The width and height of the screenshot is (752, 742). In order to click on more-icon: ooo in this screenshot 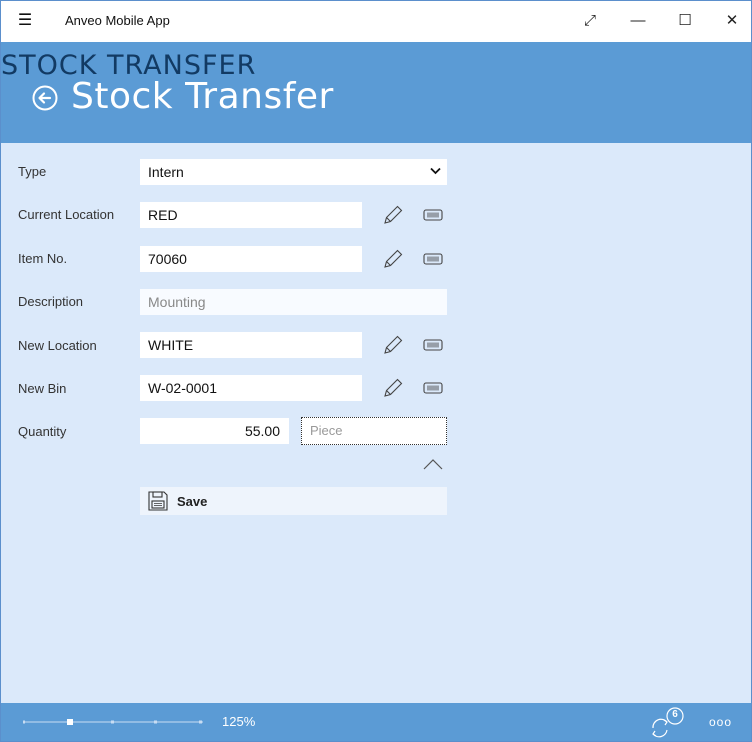, I will do `click(720, 722)`.